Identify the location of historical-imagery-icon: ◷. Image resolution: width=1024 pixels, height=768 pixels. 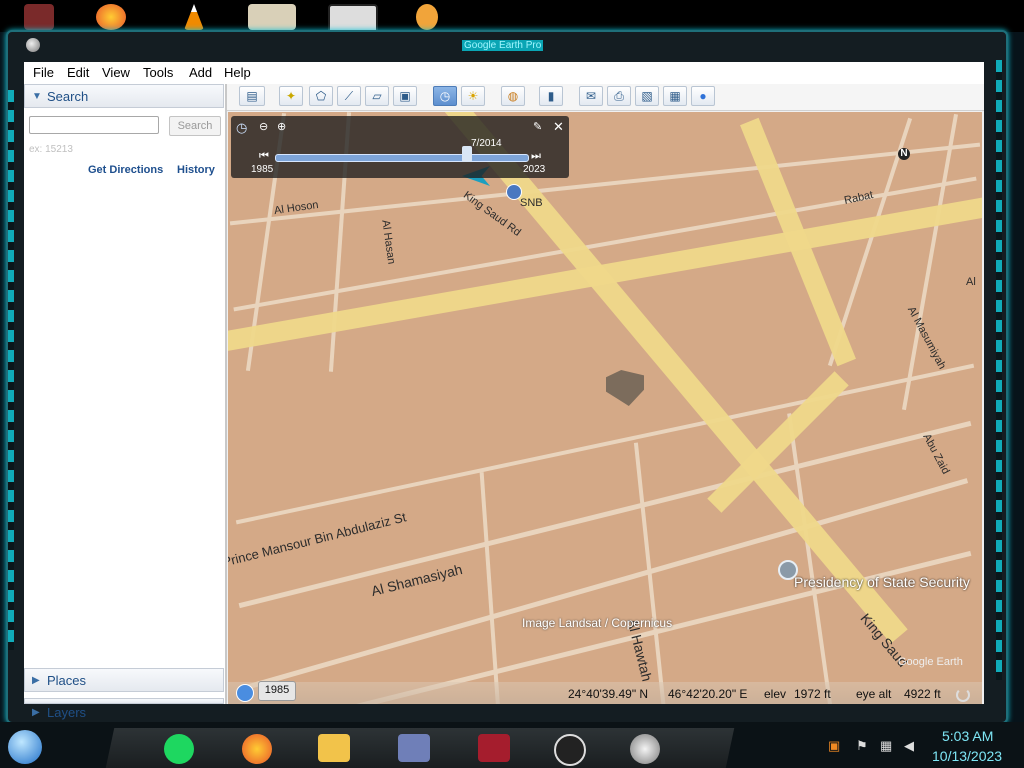
(445, 96).